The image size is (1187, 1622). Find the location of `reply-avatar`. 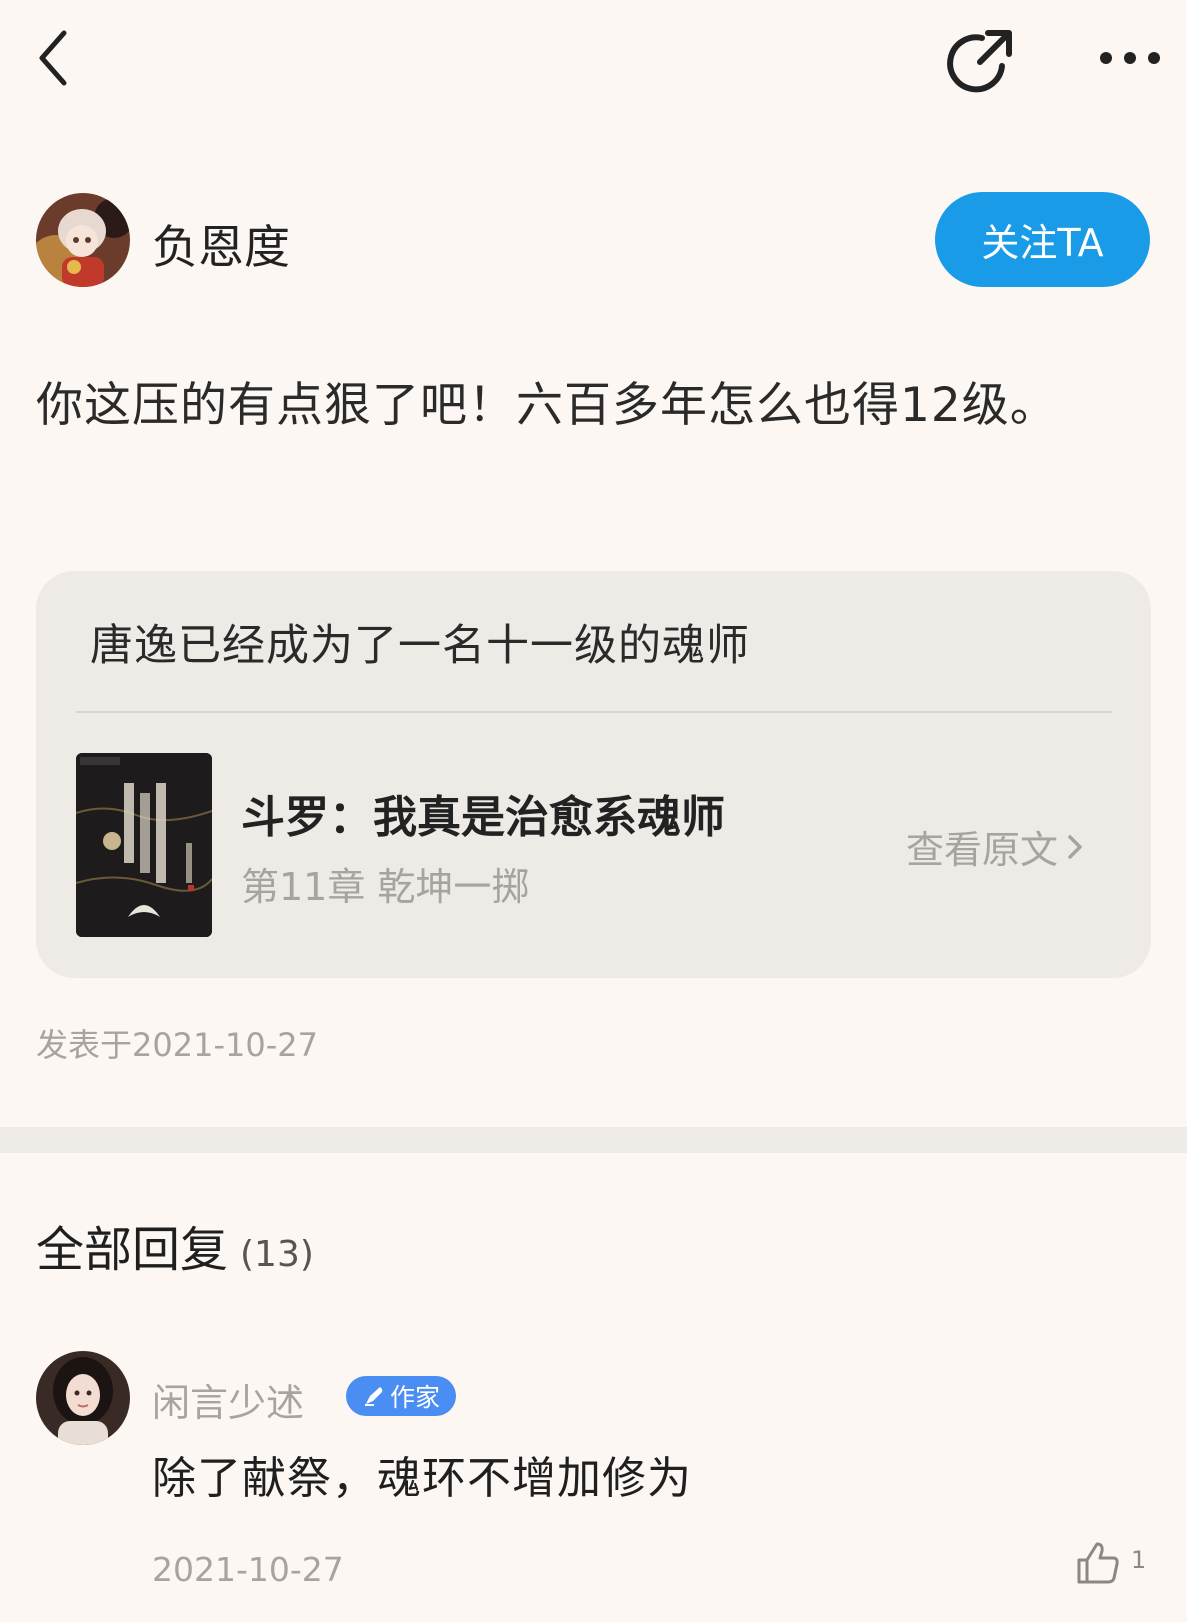

reply-avatar is located at coordinates (83, 1398).